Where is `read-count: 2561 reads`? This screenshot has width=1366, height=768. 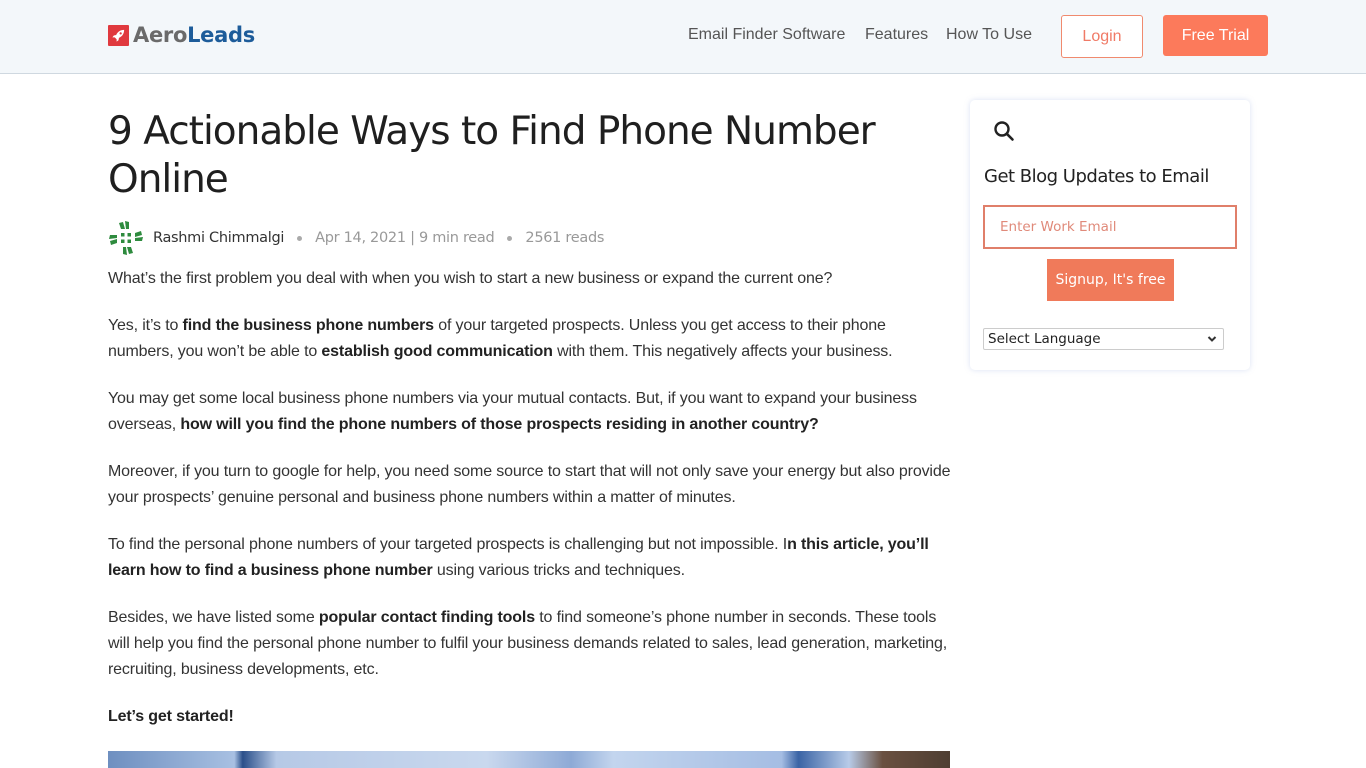
read-count: 2561 reads is located at coordinates (565, 238).